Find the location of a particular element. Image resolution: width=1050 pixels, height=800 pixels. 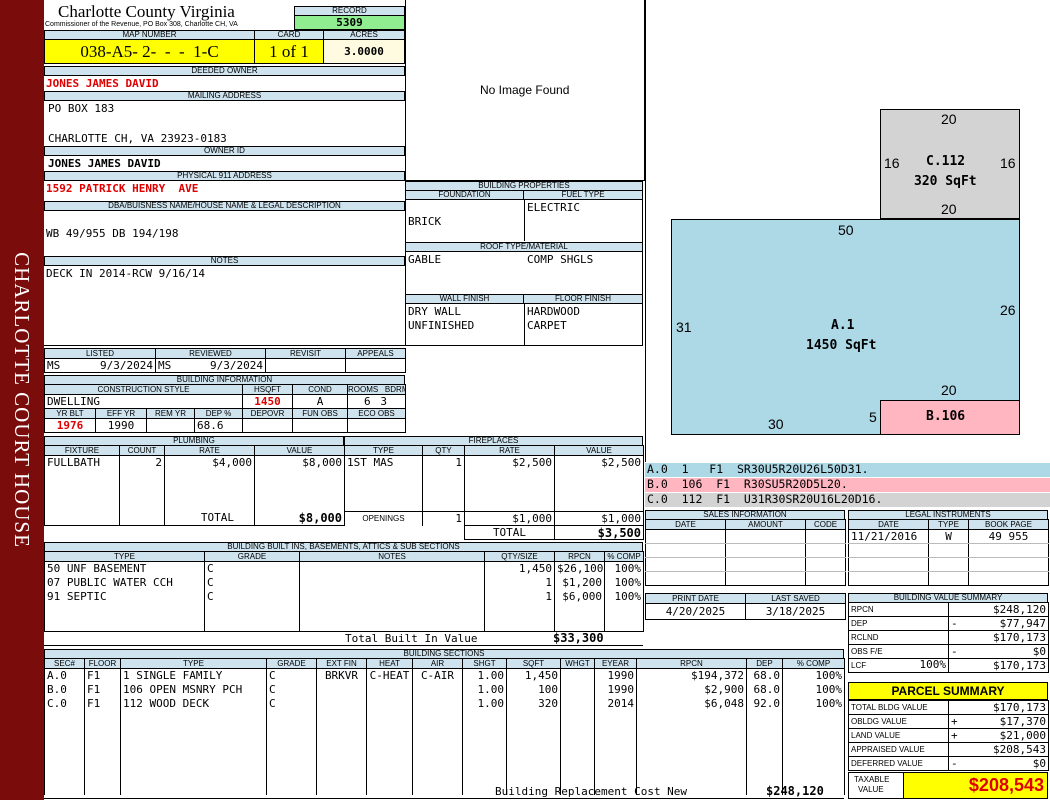

builtin-rpcn-header: RPCN is located at coordinates (579, 556).